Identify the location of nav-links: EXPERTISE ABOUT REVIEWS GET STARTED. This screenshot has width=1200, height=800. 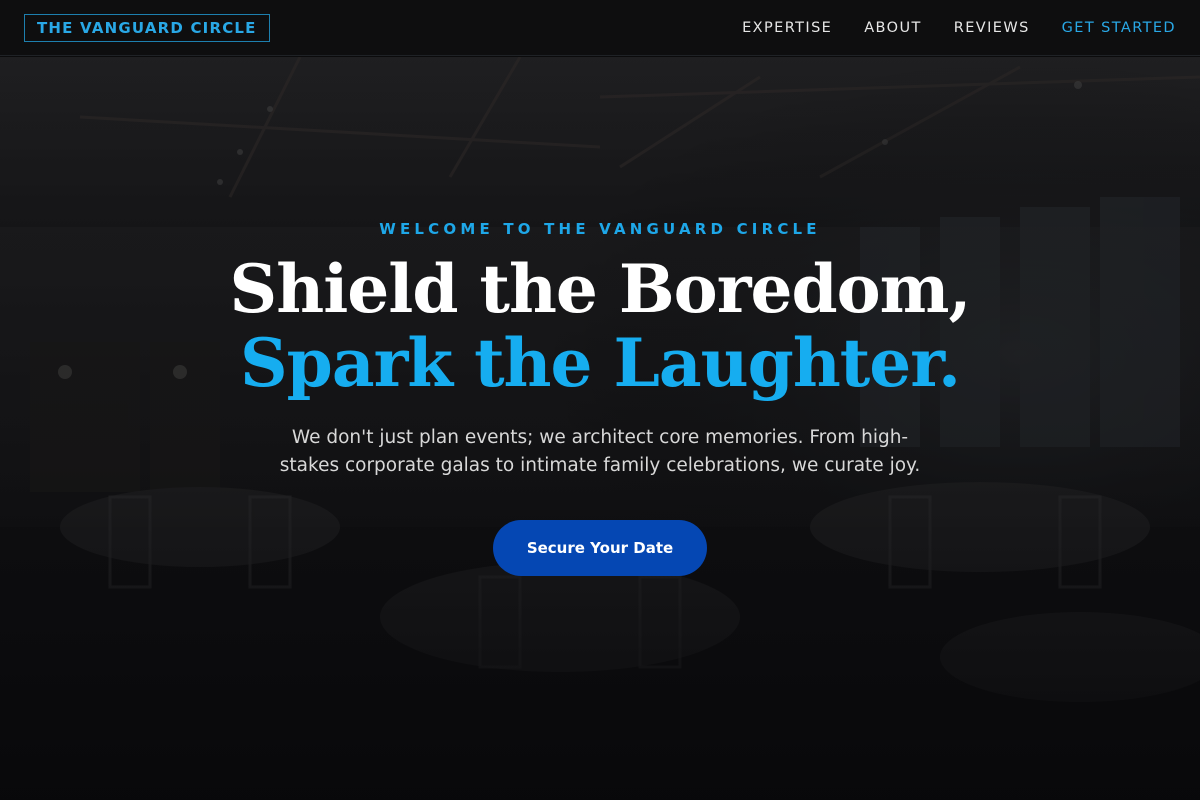
(959, 28).